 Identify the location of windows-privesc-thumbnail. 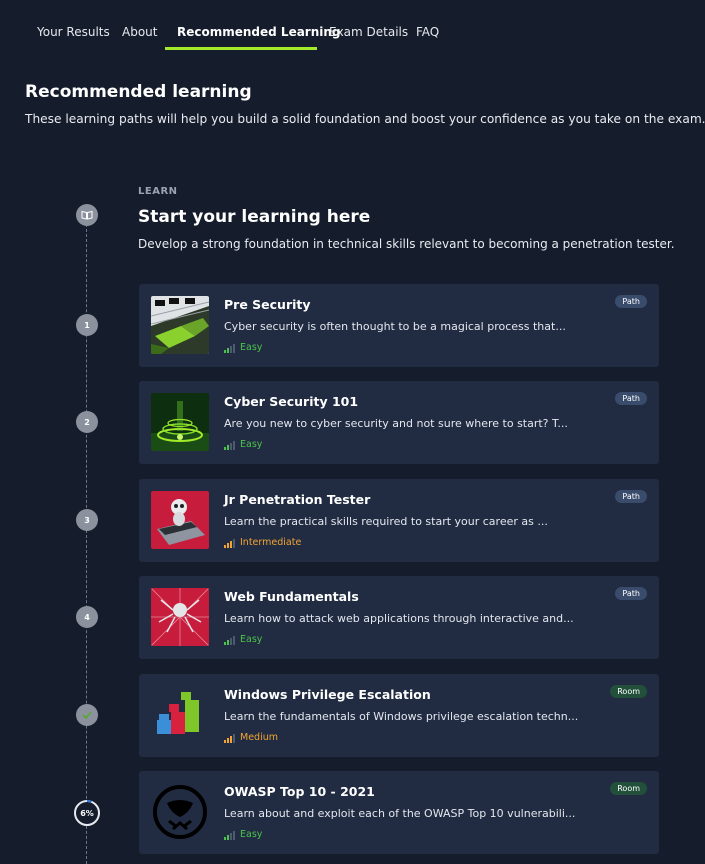
(180, 715).